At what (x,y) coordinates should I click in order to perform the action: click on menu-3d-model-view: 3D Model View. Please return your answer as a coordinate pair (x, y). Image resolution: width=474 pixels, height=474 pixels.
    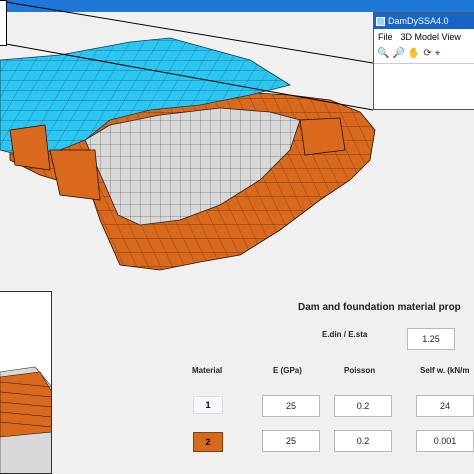
    Looking at the image, I should click on (431, 37).